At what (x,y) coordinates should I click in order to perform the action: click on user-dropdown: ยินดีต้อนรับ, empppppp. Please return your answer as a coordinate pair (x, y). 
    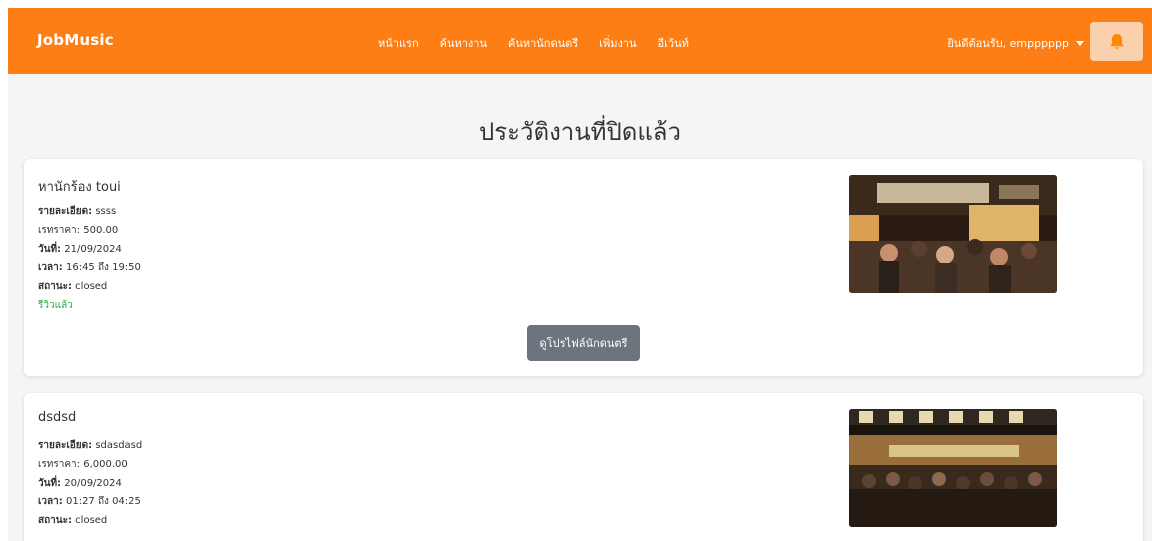
    Looking at the image, I should click on (1015, 43).